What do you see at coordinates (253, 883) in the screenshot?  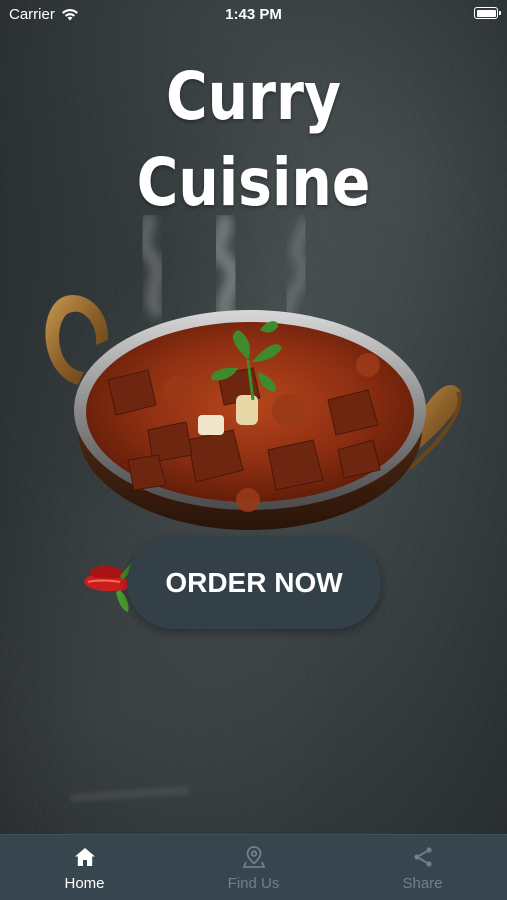 I see `tab-label-find-us: Find Us` at bounding box center [253, 883].